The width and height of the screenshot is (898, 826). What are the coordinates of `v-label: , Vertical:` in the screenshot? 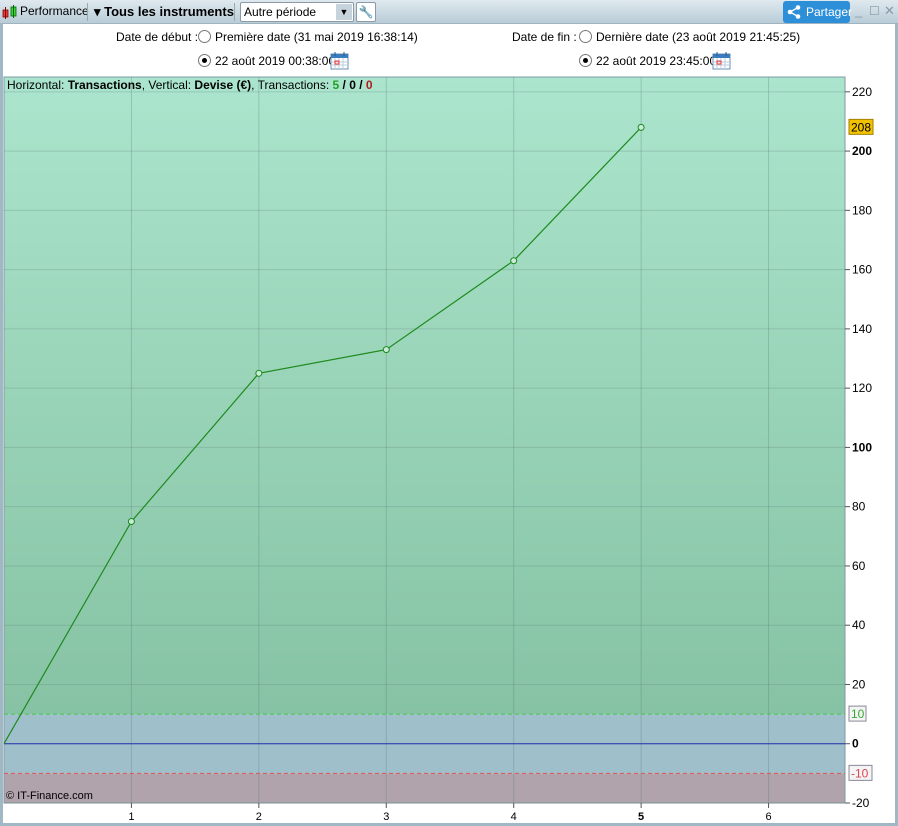 It's located at (168, 85).